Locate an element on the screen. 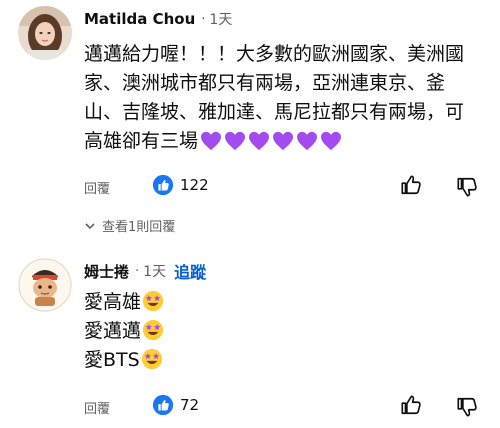 Image resolution: width=500 pixels, height=428 pixels. comment-line-last: 高雄卻有三場 is located at coordinates (284, 141).